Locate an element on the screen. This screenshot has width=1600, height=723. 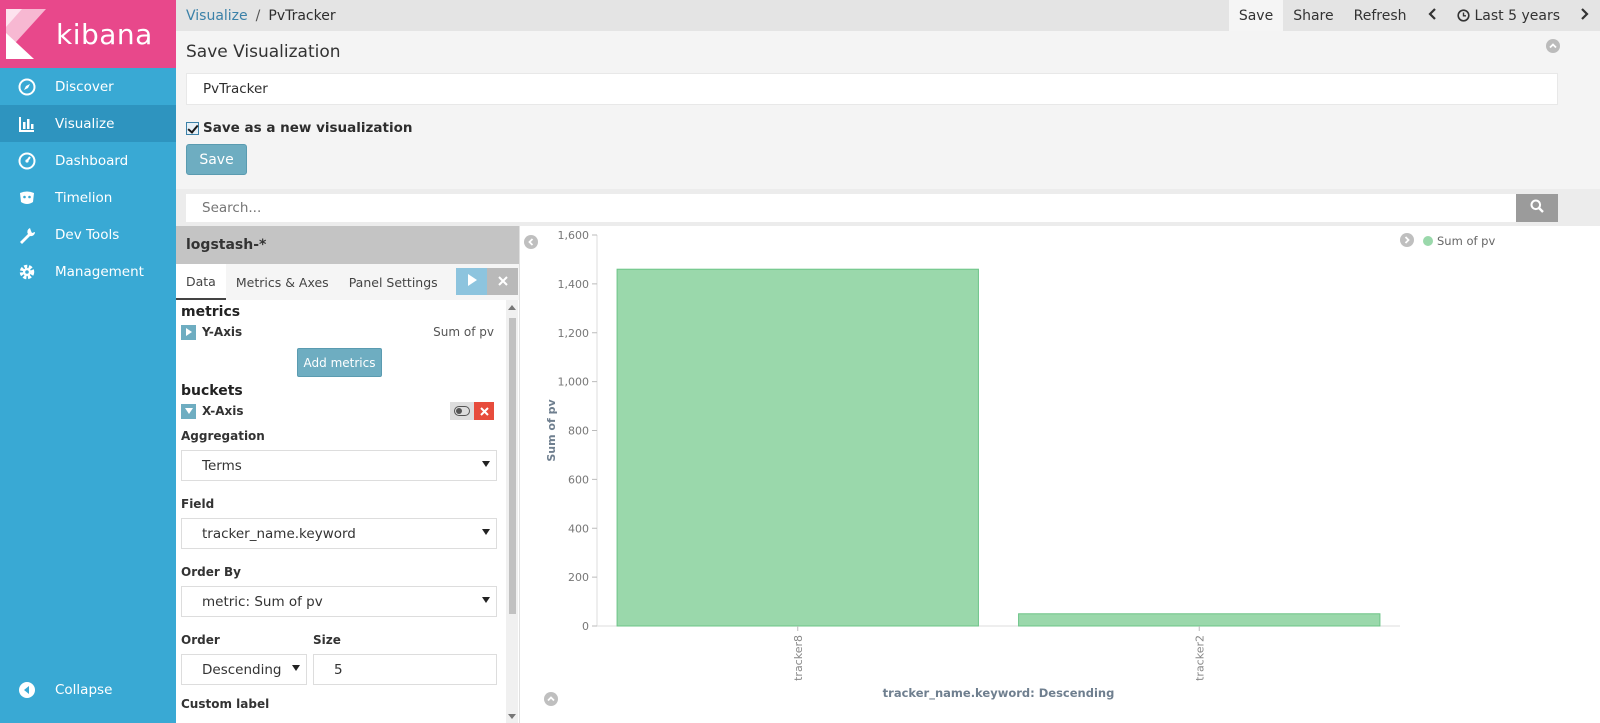
y-axis-agg-row: Y-Axis Sum of pv is located at coordinates (343, 332).